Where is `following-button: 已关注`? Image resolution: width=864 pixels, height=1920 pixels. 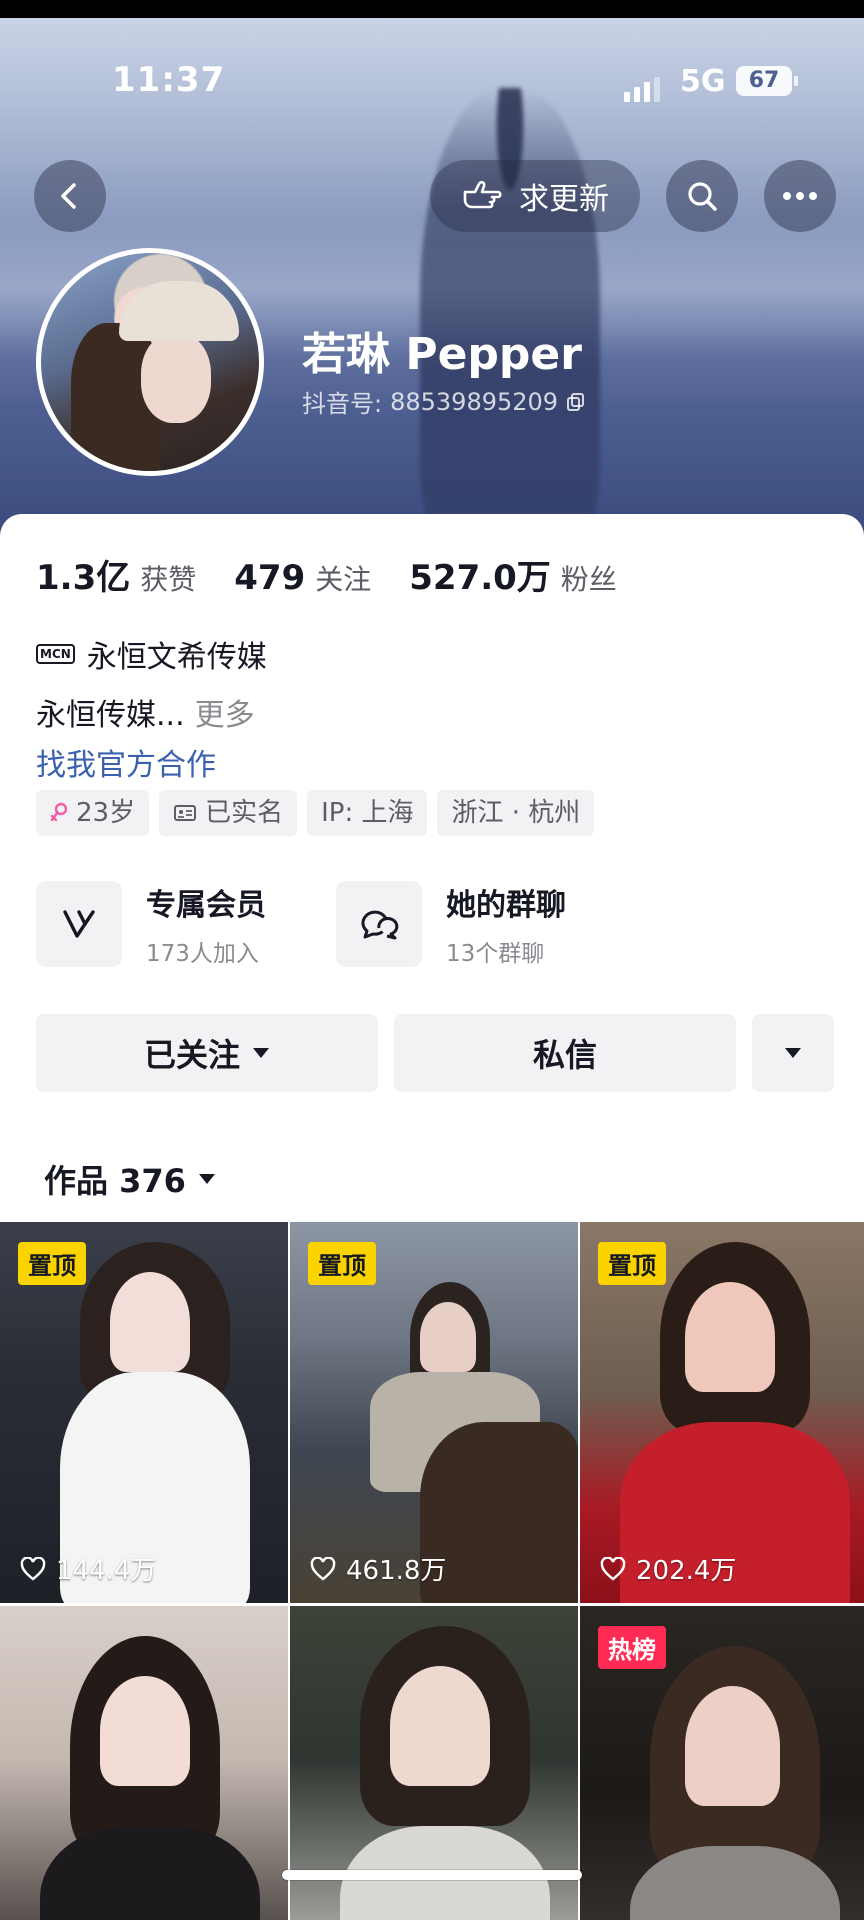 following-button: 已关注 is located at coordinates (207, 1053).